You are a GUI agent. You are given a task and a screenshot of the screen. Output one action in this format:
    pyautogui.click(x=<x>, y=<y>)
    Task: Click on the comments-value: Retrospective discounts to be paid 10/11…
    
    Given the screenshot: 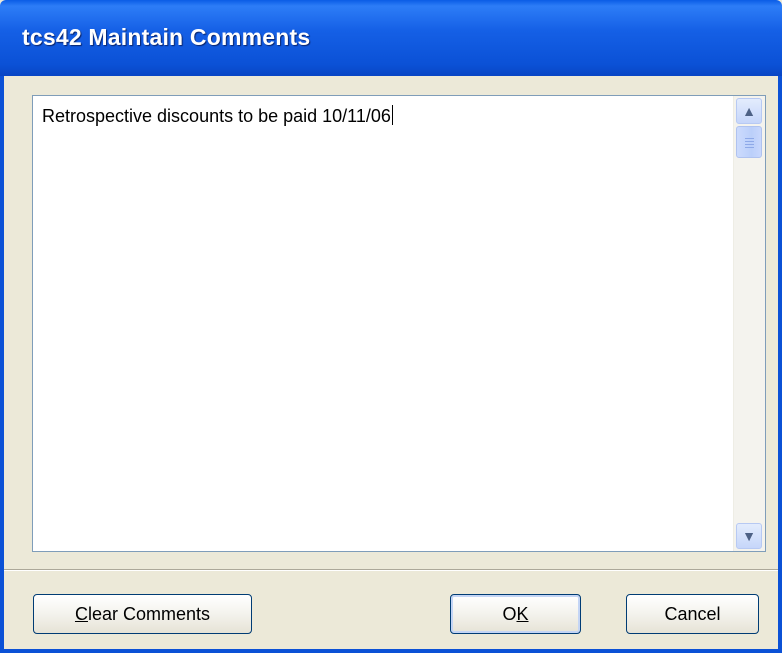 What is the action you would take?
    pyautogui.click(x=216, y=116)
    